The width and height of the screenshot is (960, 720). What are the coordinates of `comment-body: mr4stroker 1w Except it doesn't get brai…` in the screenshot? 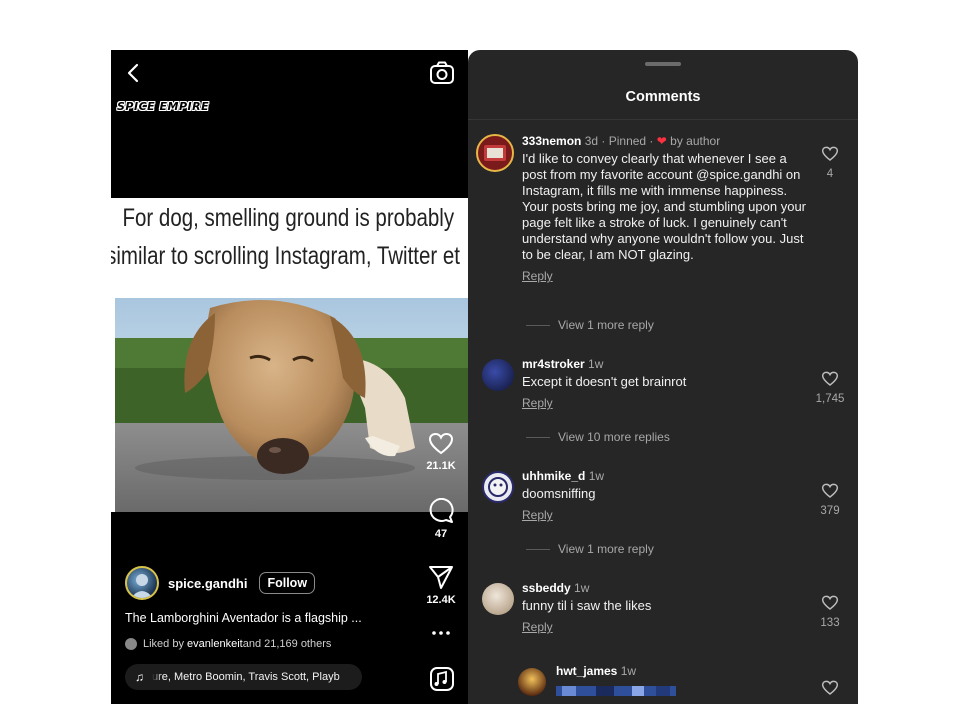 It's located at (664, 383).